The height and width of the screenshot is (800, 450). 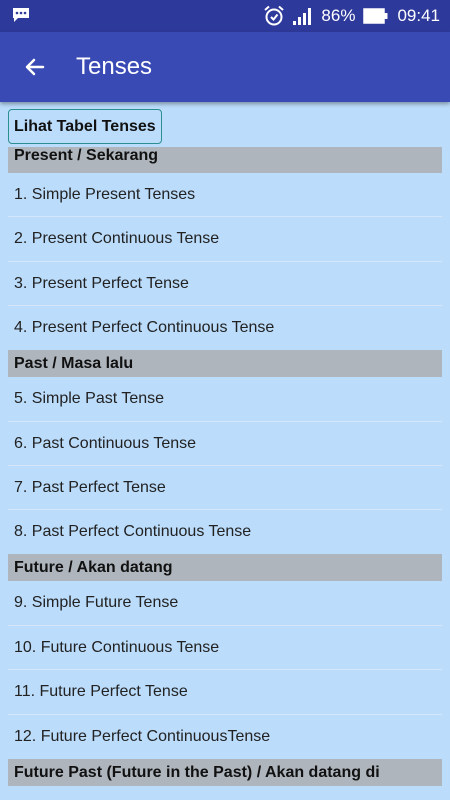 What do you see at coordinates (225, 399) in the screenshot?
I see `list-item: 5. Simple Past Tense` at bounding box center [225, 399].